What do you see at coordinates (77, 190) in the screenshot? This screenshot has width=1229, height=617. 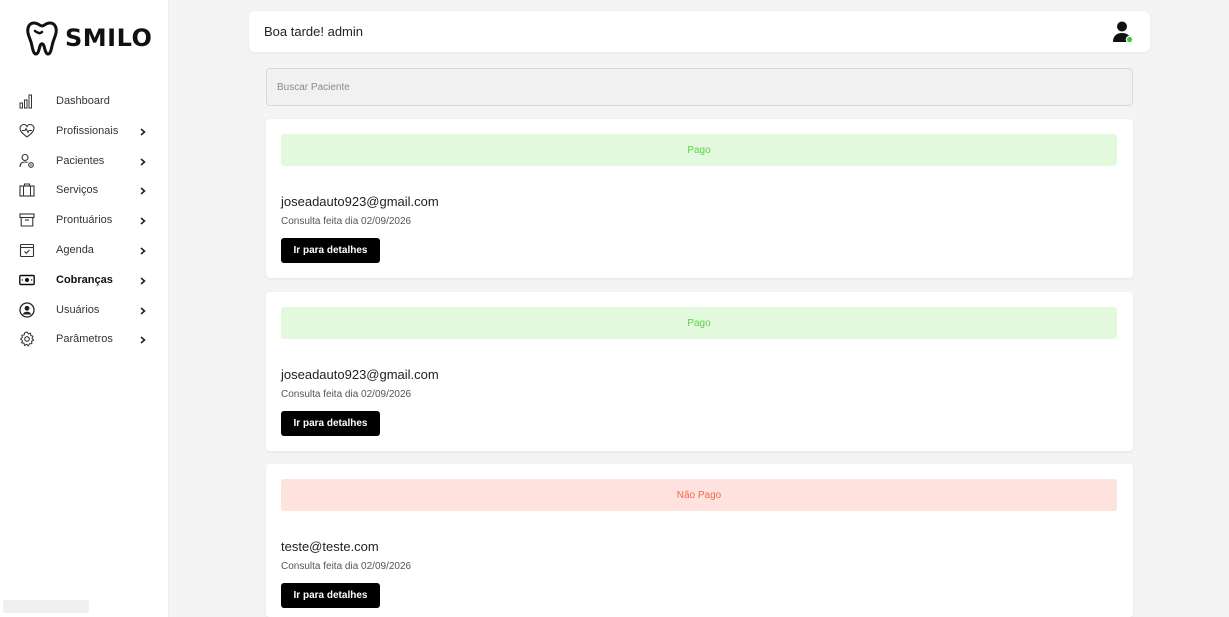 I see `sidebar-item-label: Serviços` at bounding box center [77, 190].